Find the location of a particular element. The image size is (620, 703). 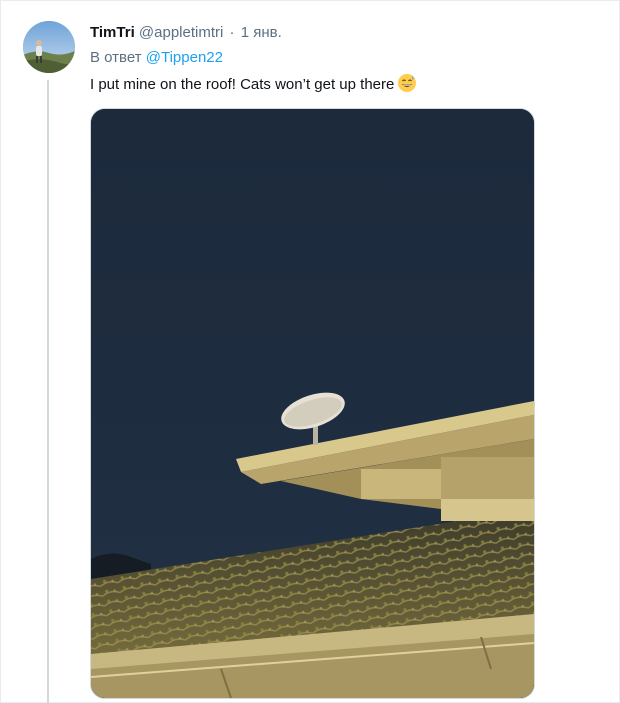

reply-context: В ответ @Tippen22 is located at coordinates (156, 58).